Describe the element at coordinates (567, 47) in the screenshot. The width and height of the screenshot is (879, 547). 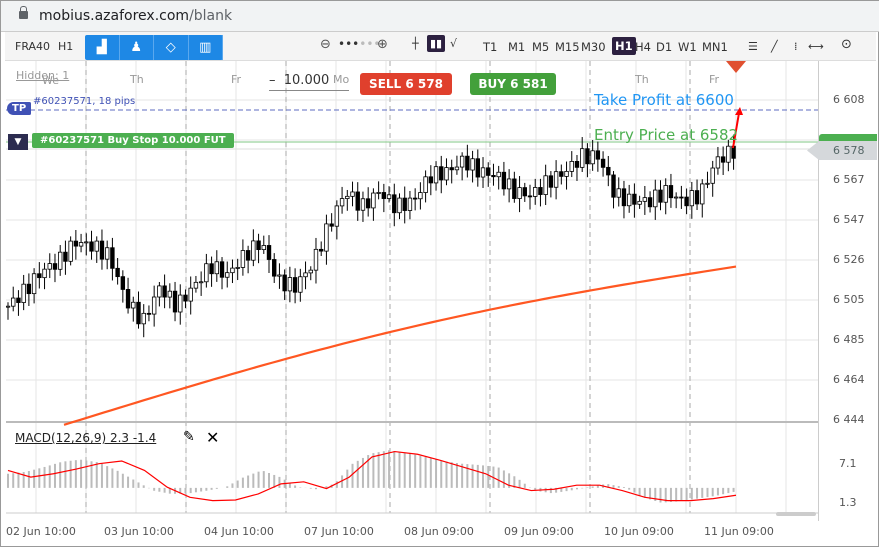
I see `timeframe-m15: M15` at that location.